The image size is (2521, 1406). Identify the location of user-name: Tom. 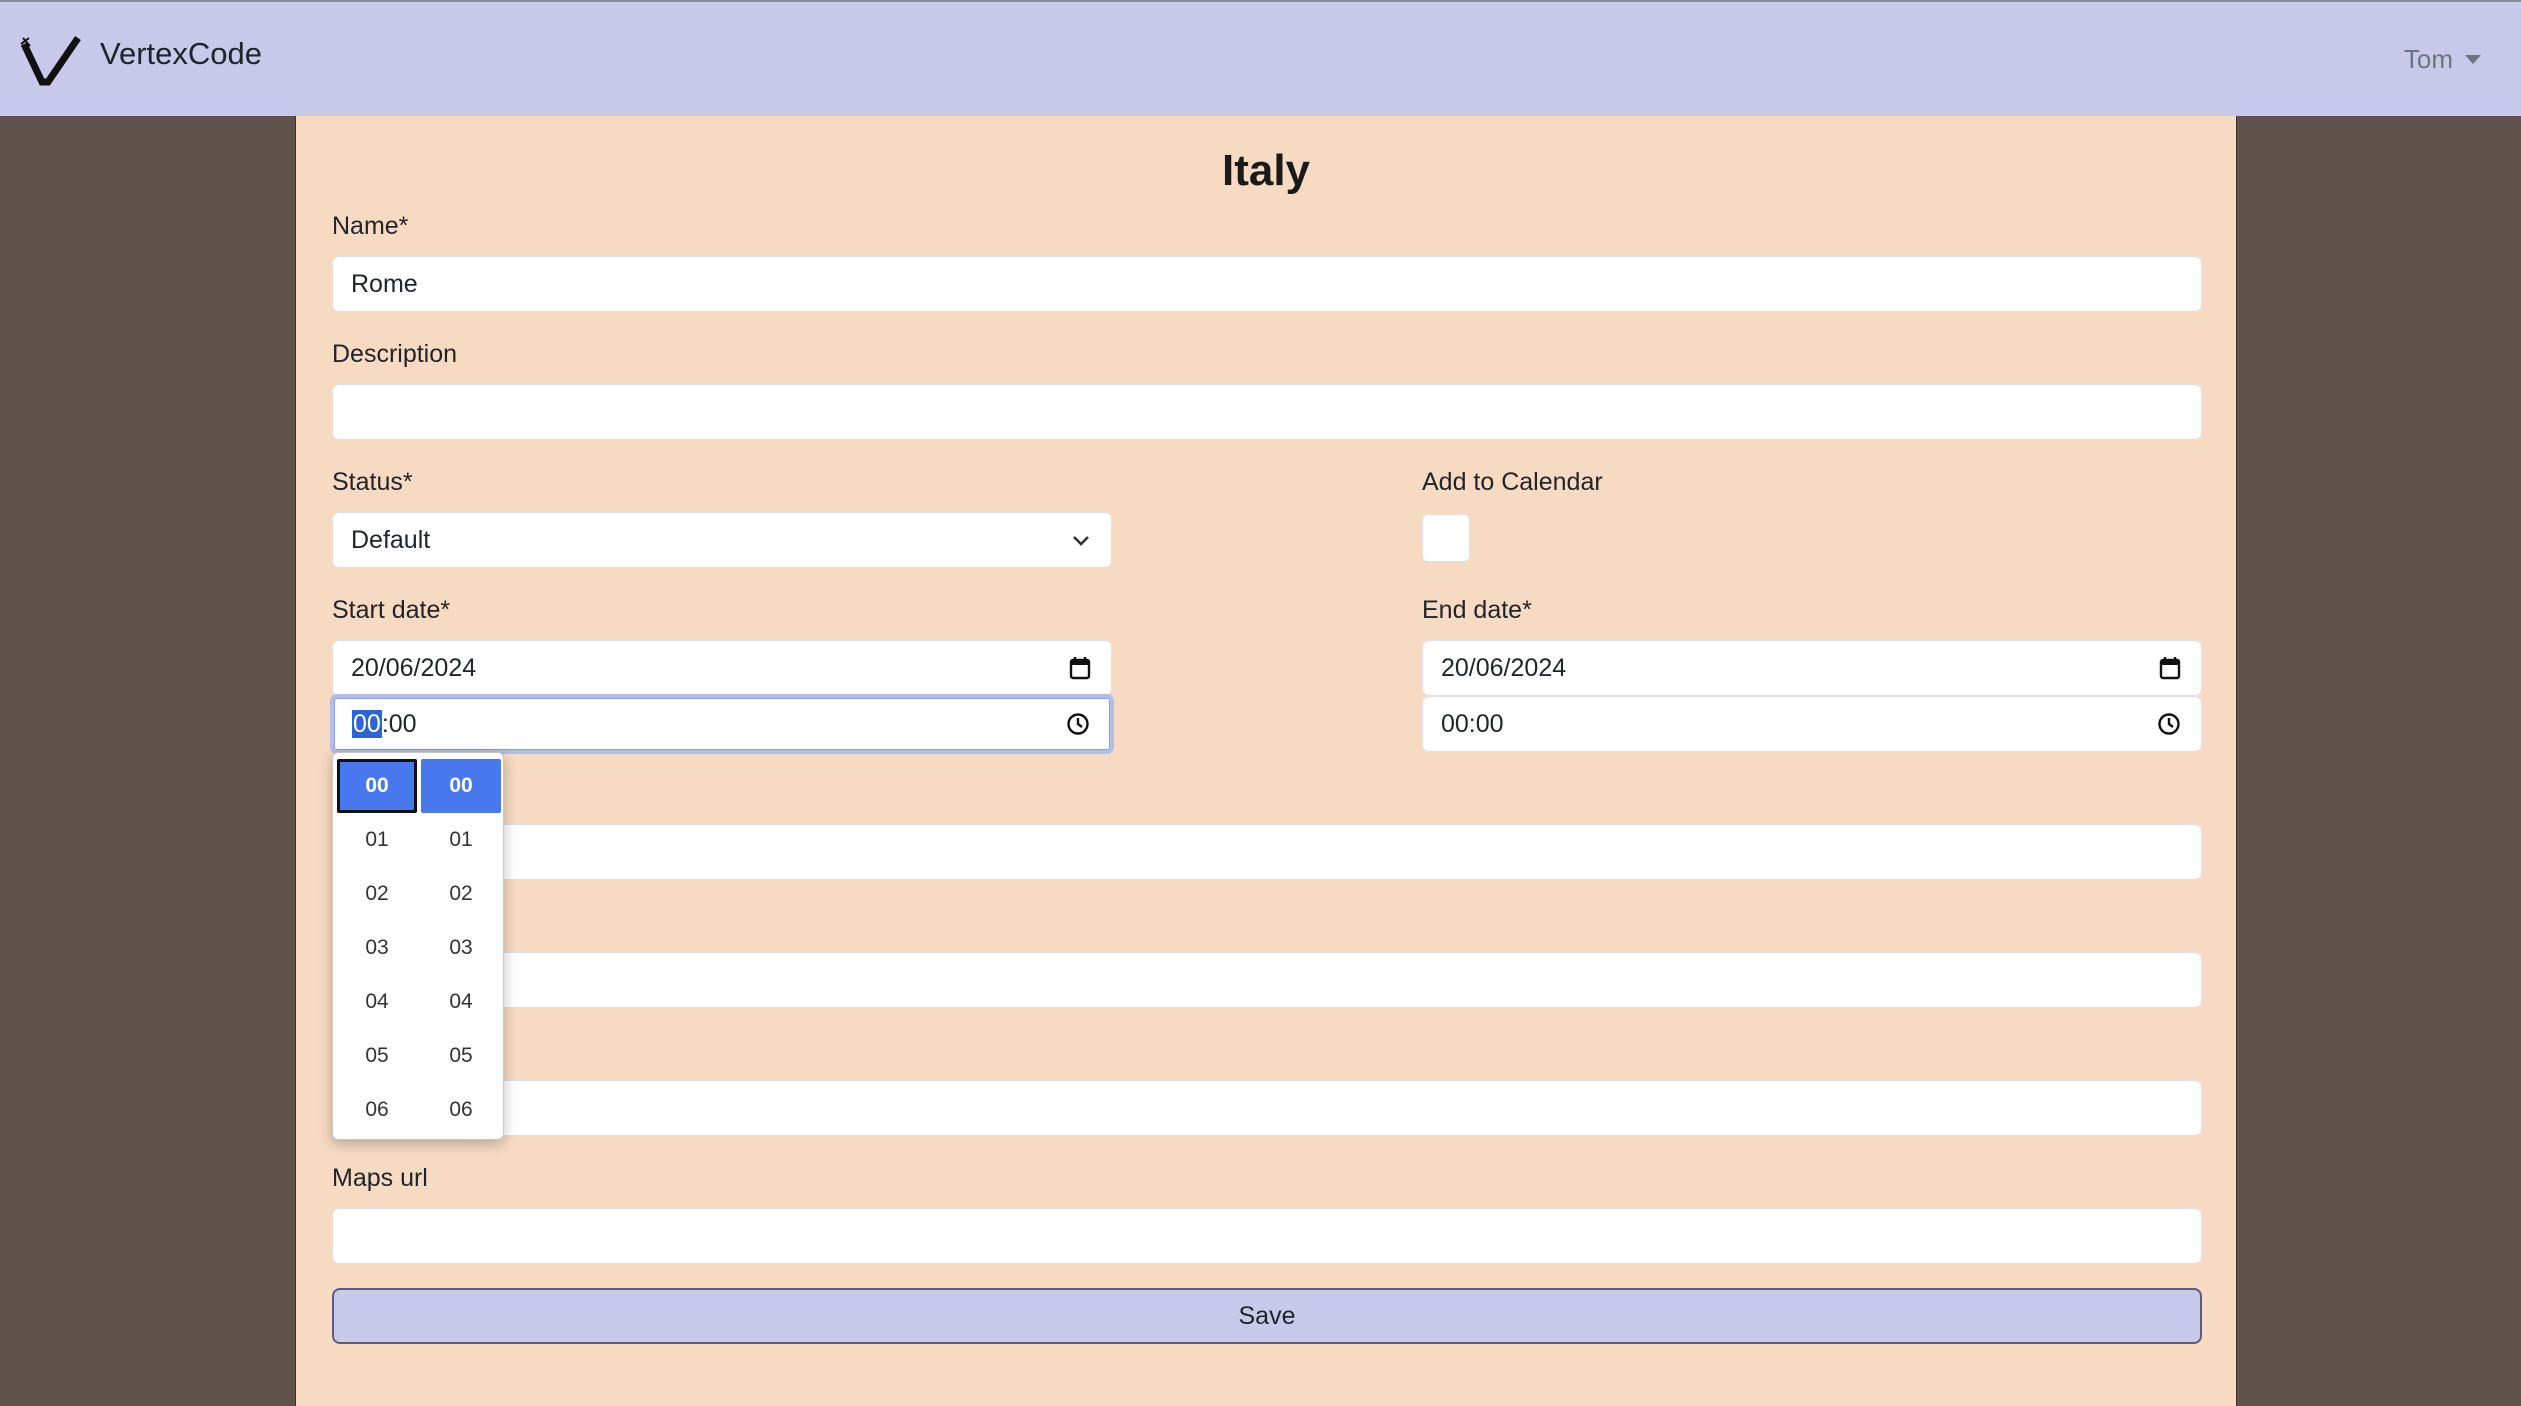
(2428, 59).